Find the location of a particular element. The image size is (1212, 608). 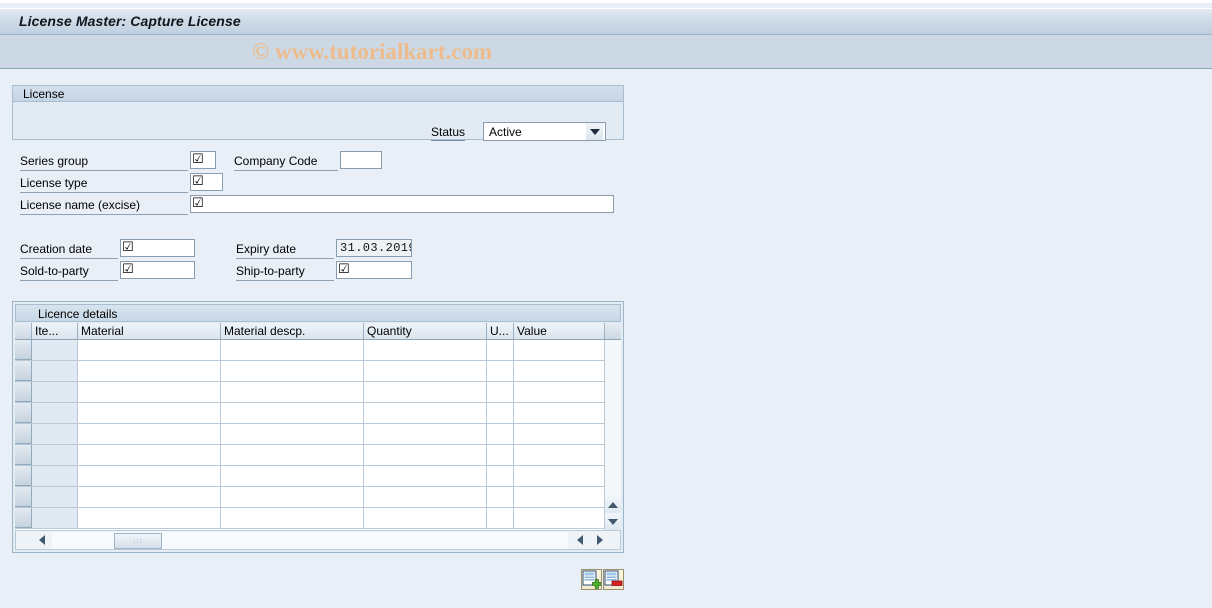

grid-vertical-scrollbar is located at coordinates (612, 435).